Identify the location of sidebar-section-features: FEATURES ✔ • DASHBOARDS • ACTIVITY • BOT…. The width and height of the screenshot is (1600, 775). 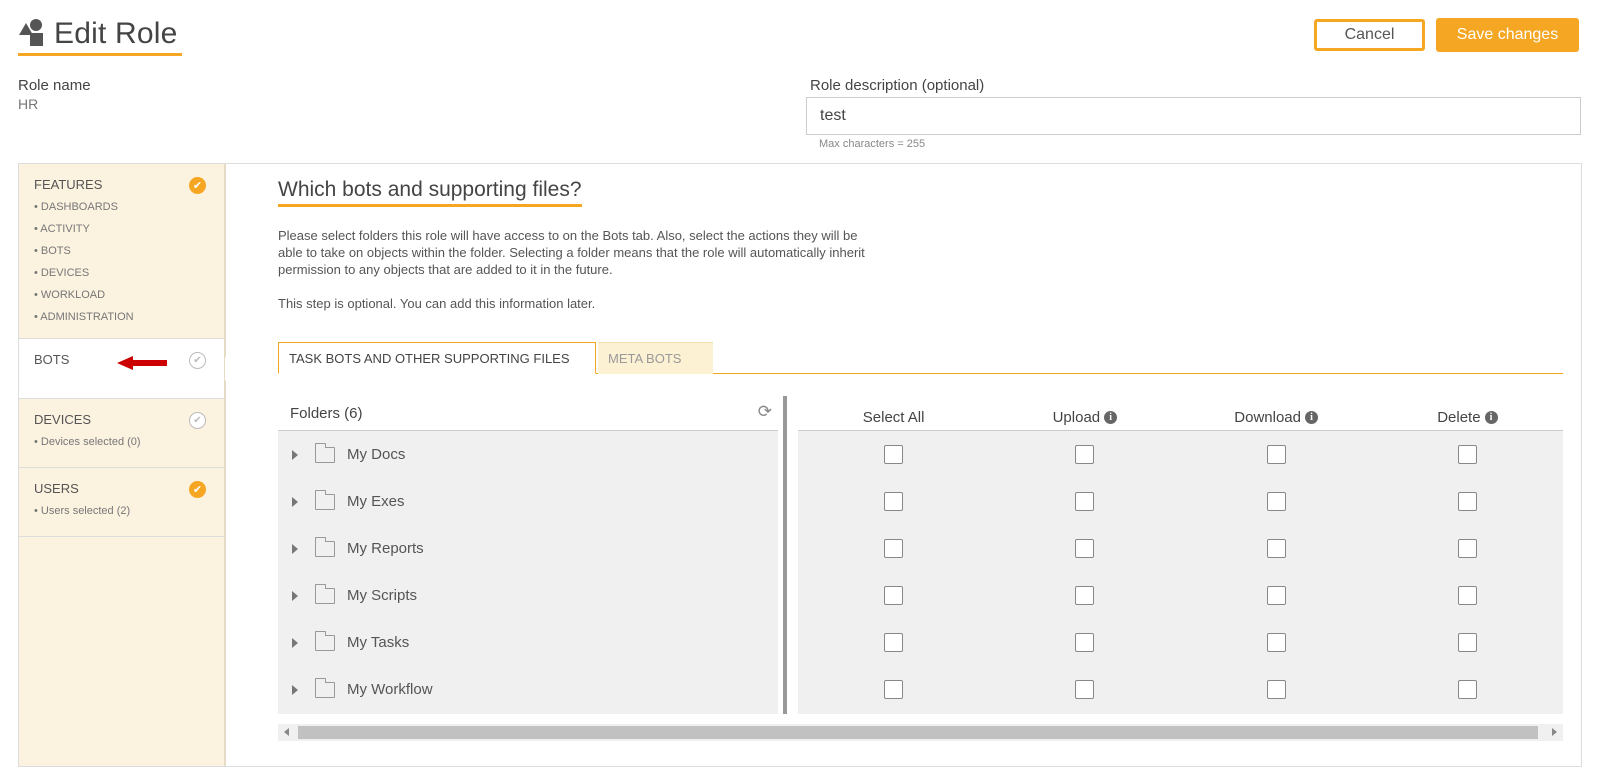
(121, 251).